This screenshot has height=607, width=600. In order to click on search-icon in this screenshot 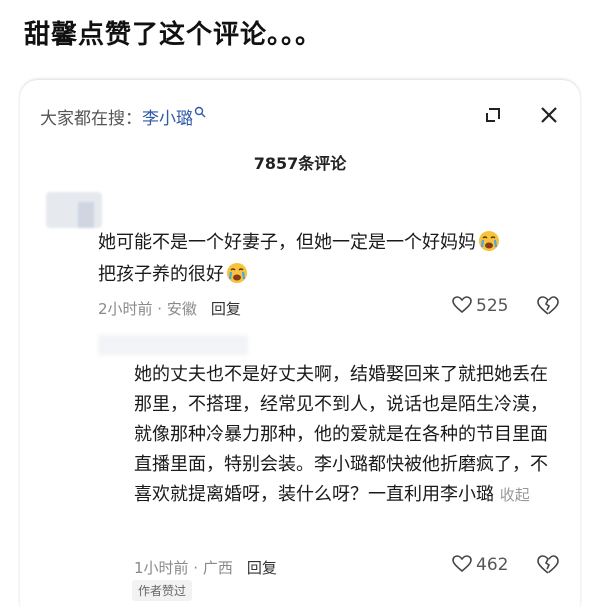, I will do `click(200, 112)`.